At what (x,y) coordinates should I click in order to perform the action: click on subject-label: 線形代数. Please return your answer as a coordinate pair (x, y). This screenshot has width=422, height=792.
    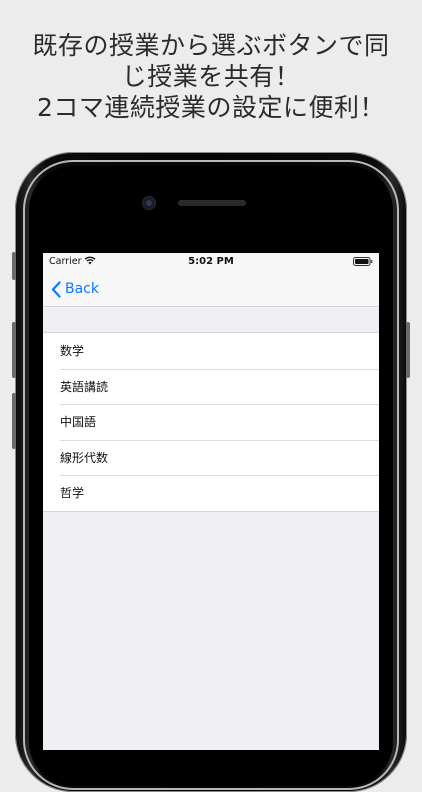
    Looking at the image, I should click on (84, 457).